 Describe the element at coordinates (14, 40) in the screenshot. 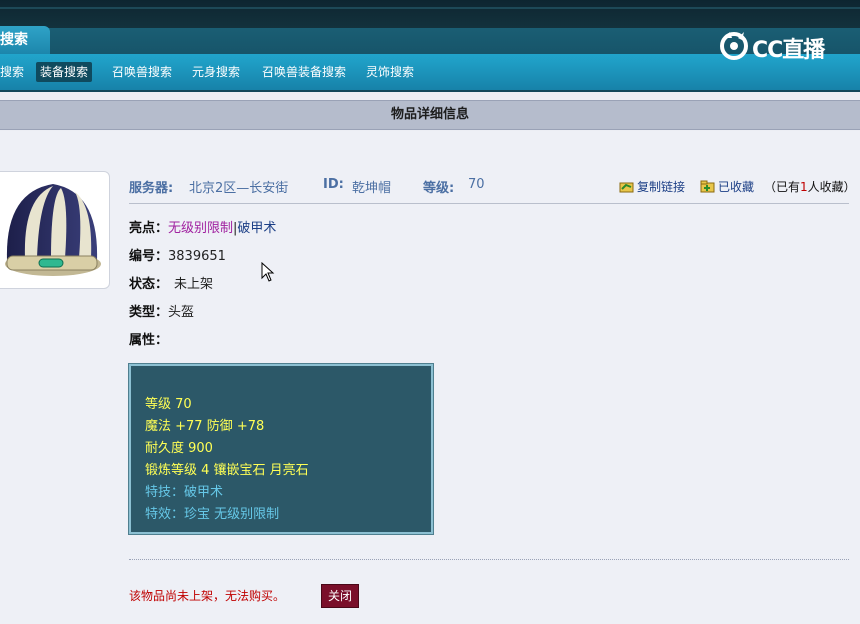

I see `tab-search-label: 搜索` at that location.